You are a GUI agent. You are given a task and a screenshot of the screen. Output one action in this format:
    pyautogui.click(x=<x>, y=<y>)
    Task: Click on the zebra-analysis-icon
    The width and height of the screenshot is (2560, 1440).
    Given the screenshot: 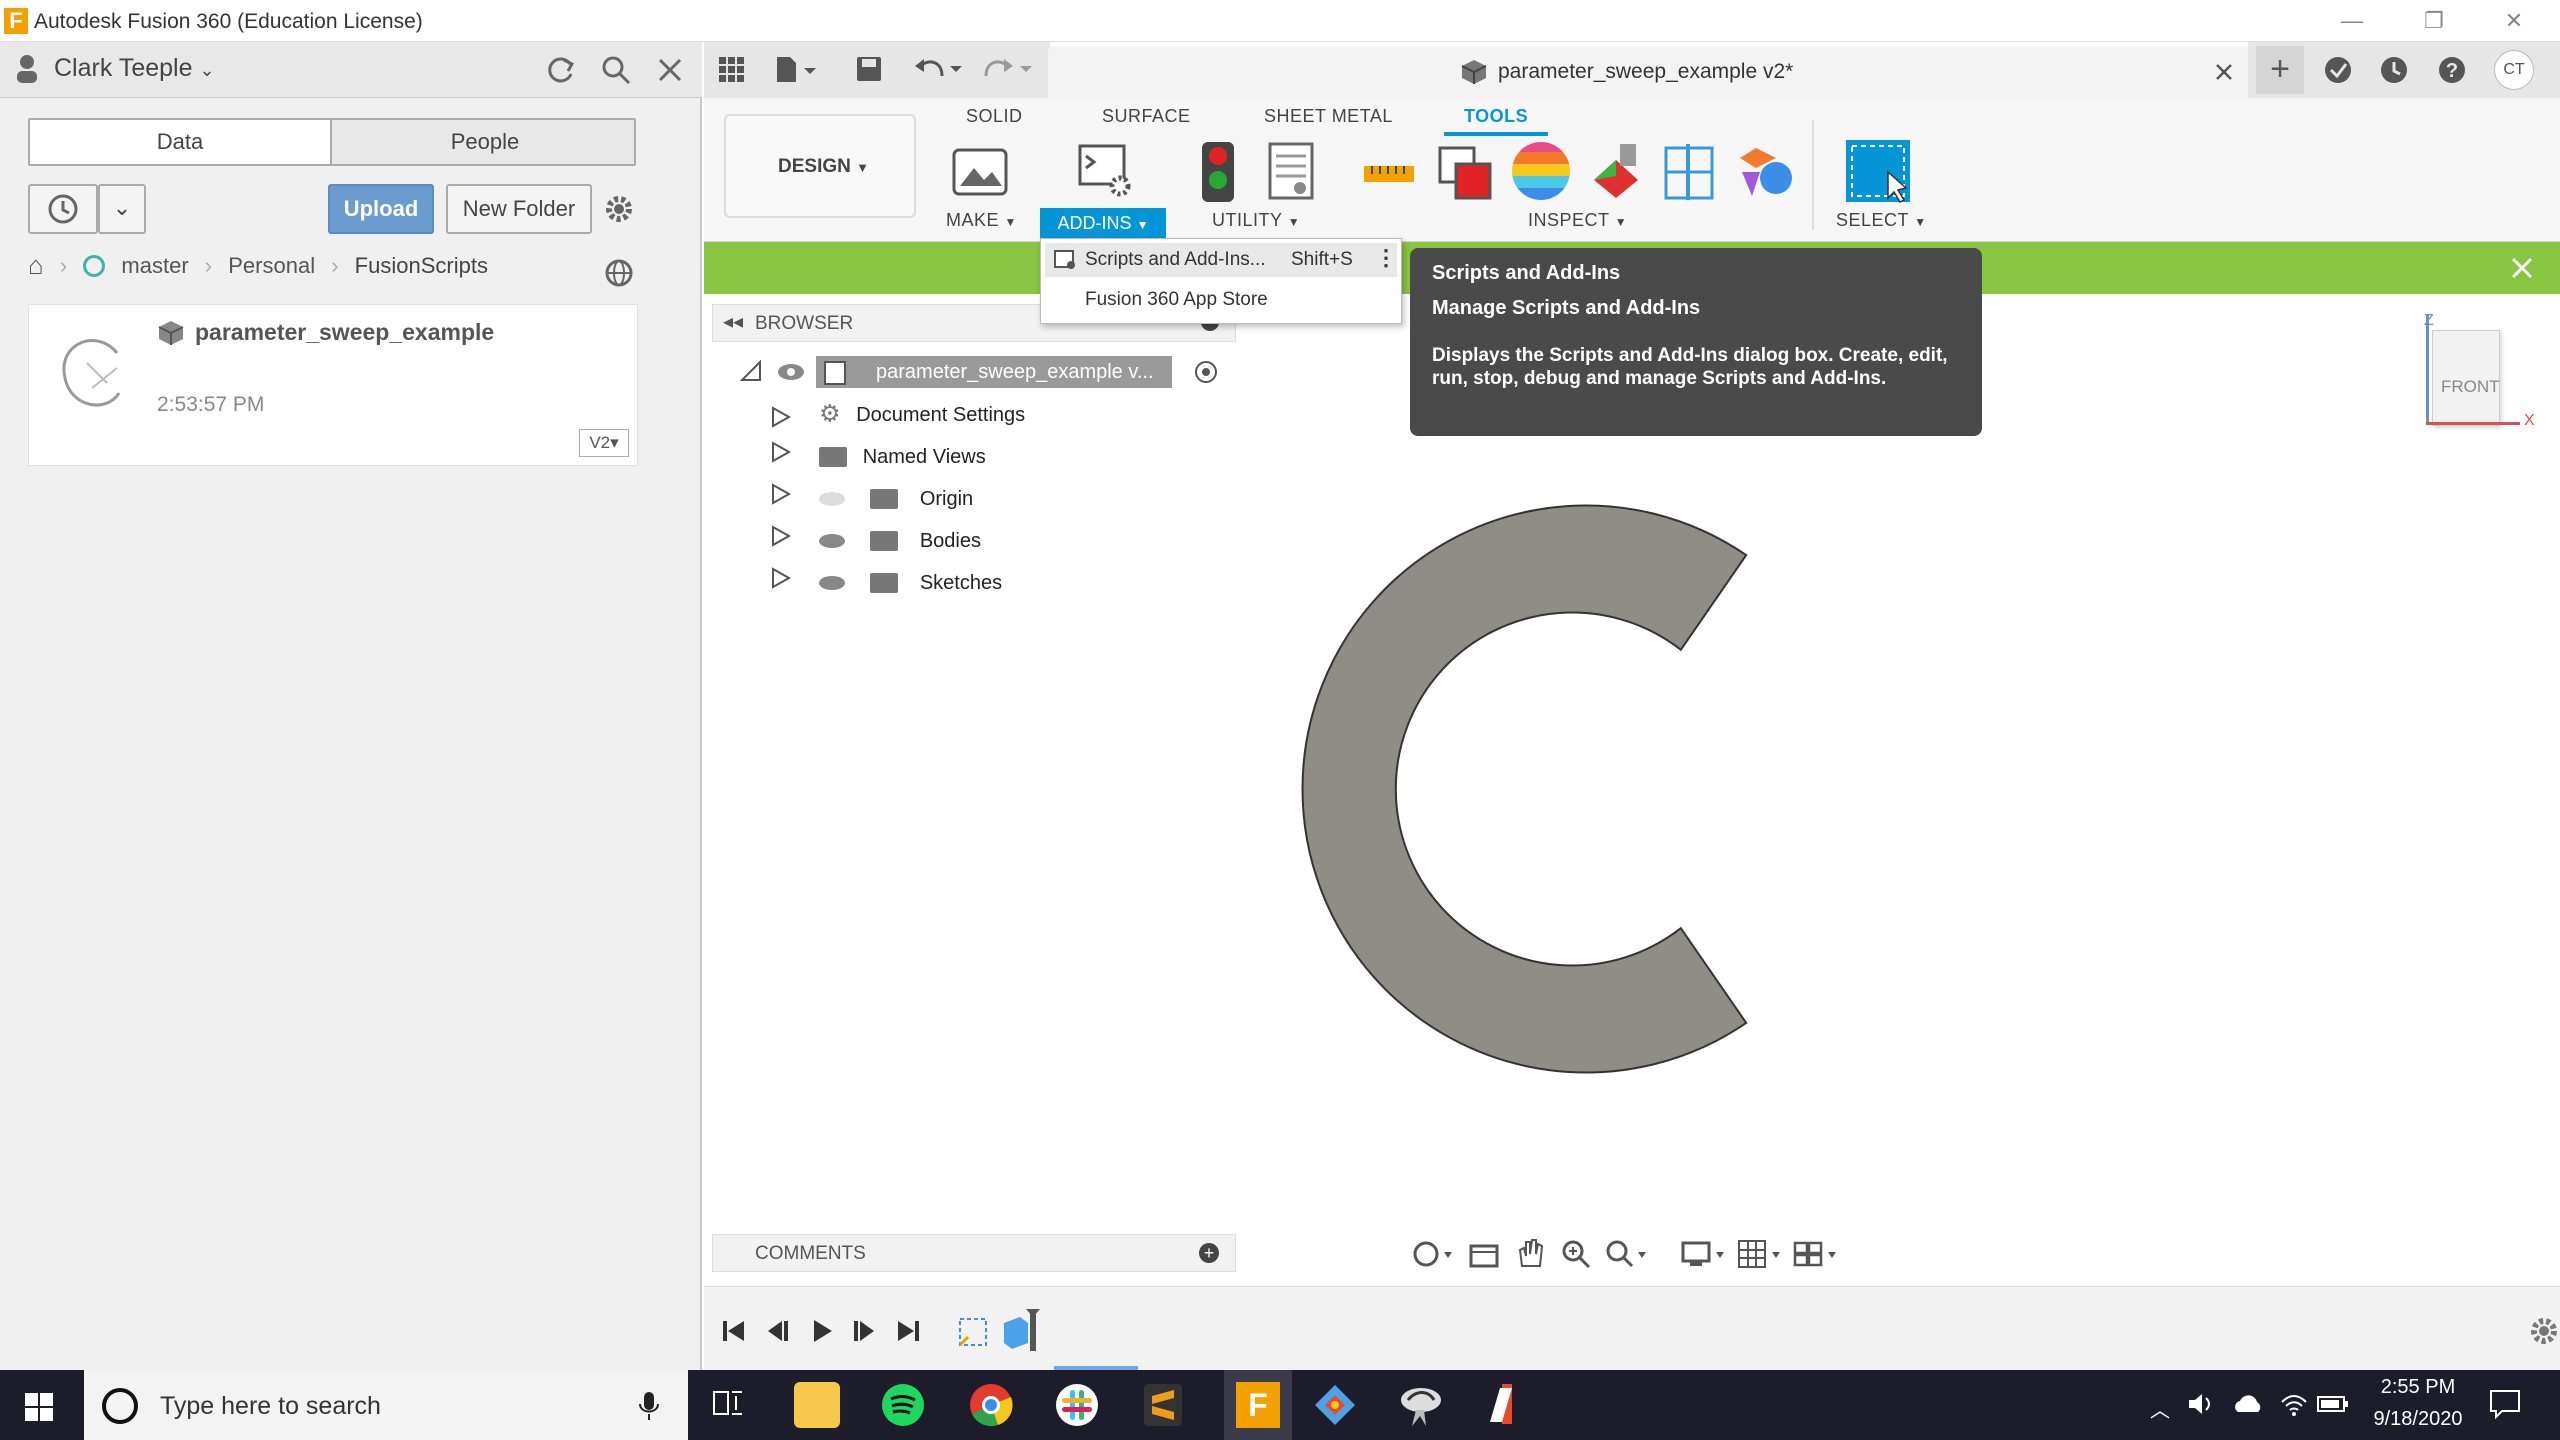 What is the action you would take?
    pyautogui.click(x=1541, y=171)
    